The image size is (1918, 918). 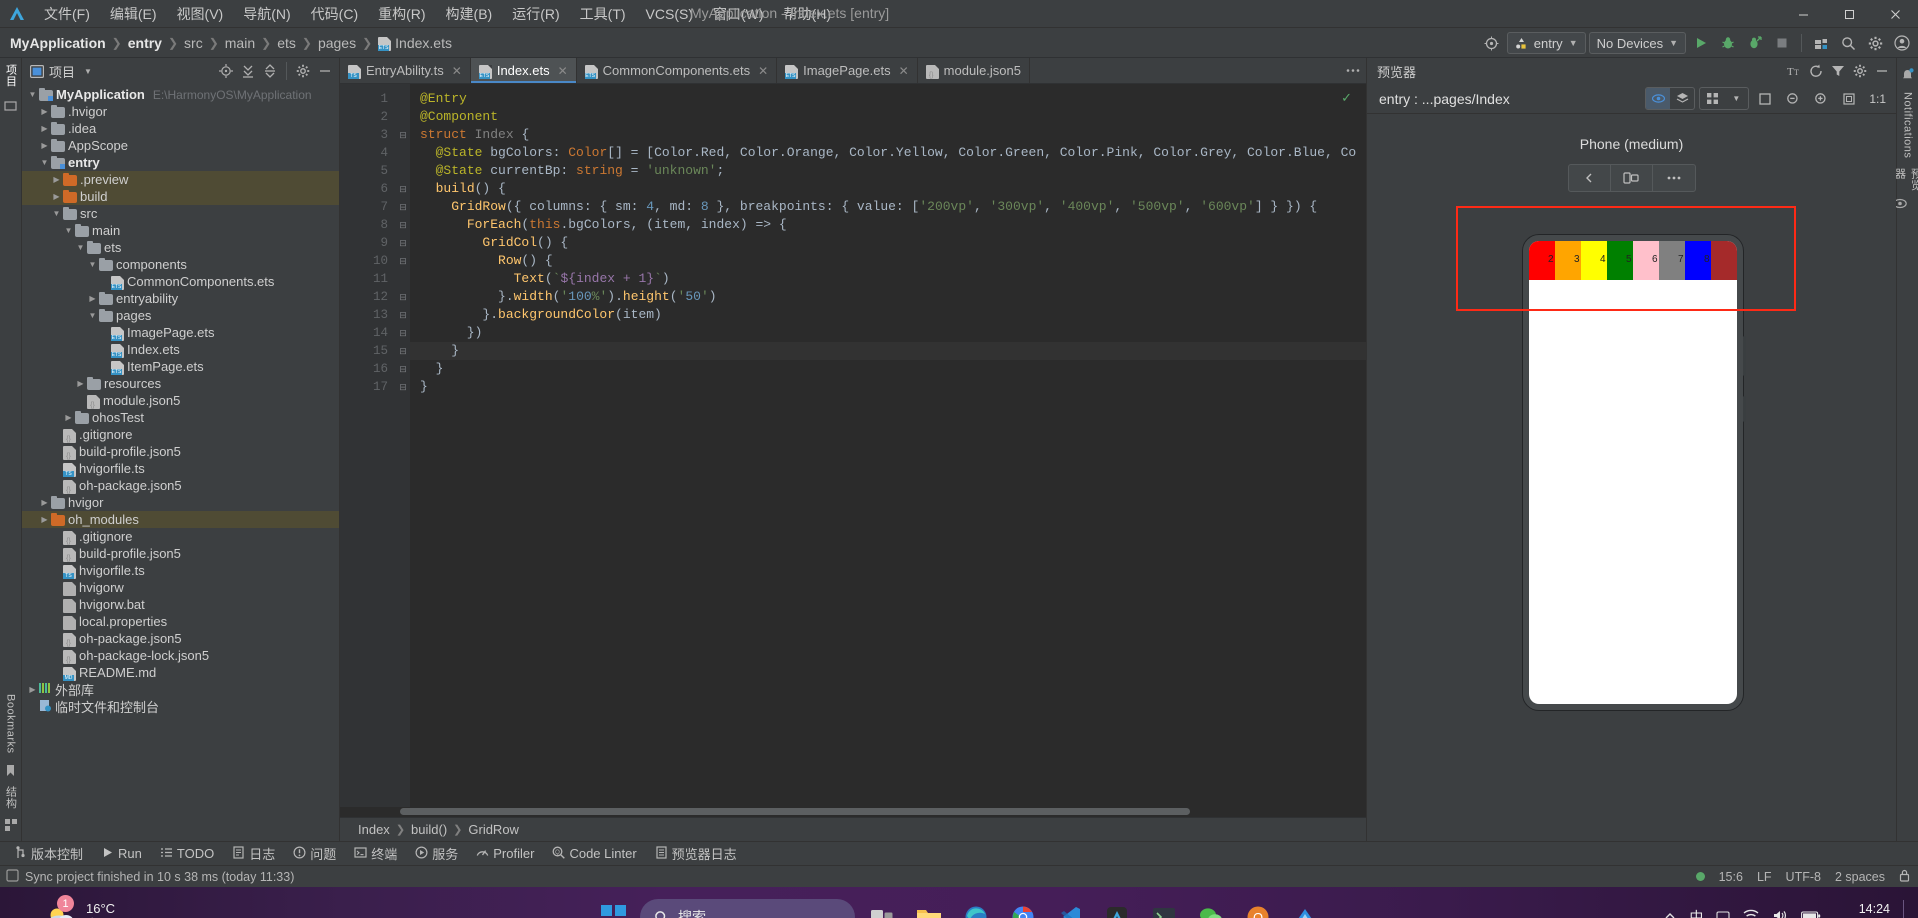 What do you see at coordinates (415, 43) in the screenshot?
I see `breadcrumb-file: ETS Index.ets` at bounding box center [415, 43].